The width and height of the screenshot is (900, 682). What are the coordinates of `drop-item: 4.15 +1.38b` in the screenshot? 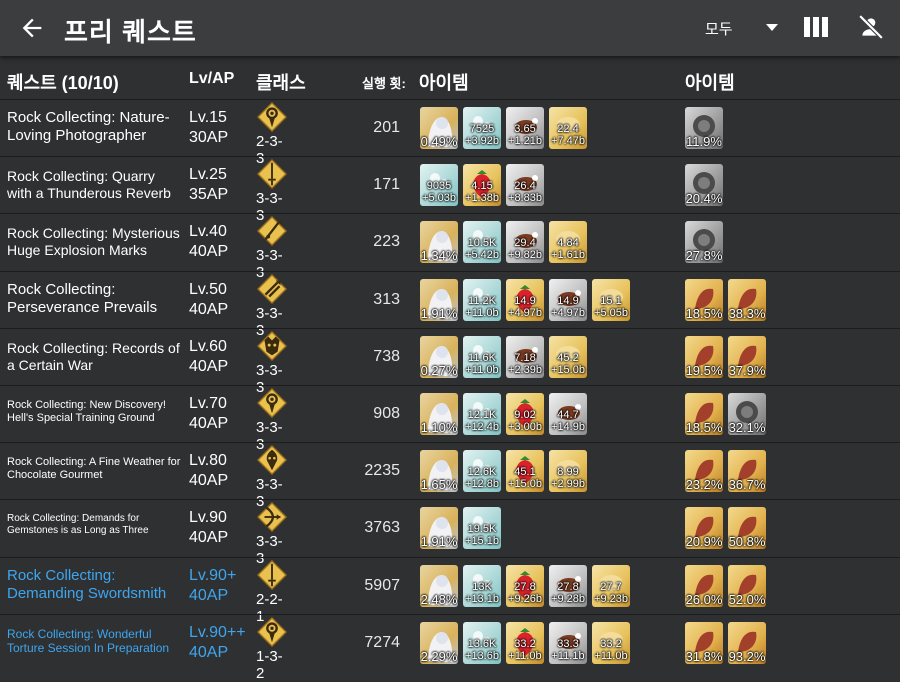 It's located at (482, 185).